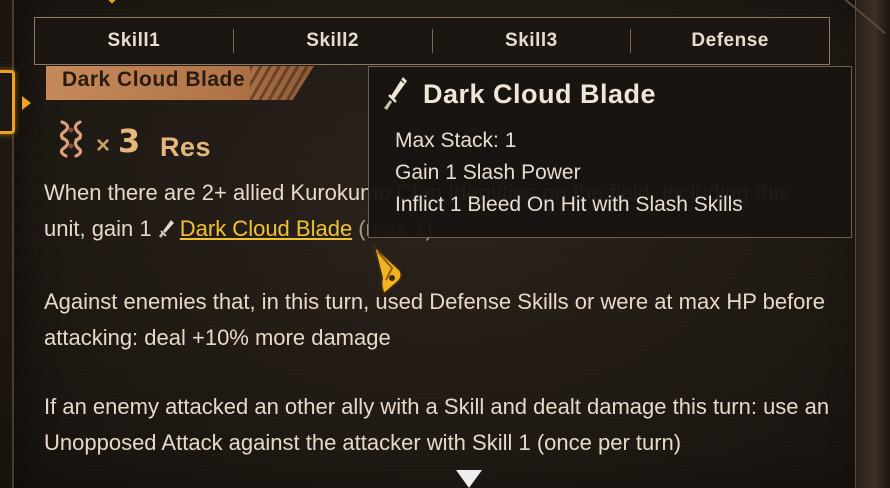 Image resolution: width=890 pixels, height=488 pixels. Describe the element at coordinates (154, 79) in the screenshot. I see `passive-name: Dark Cloud Blade` at that location.